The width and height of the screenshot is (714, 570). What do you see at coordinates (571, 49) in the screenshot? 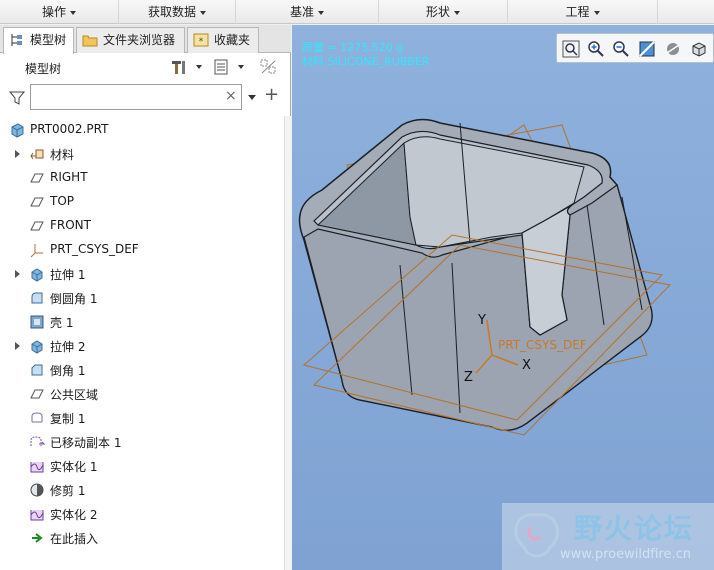
I see `zoom-to-fit-icon` at bounding box center [571, 49].